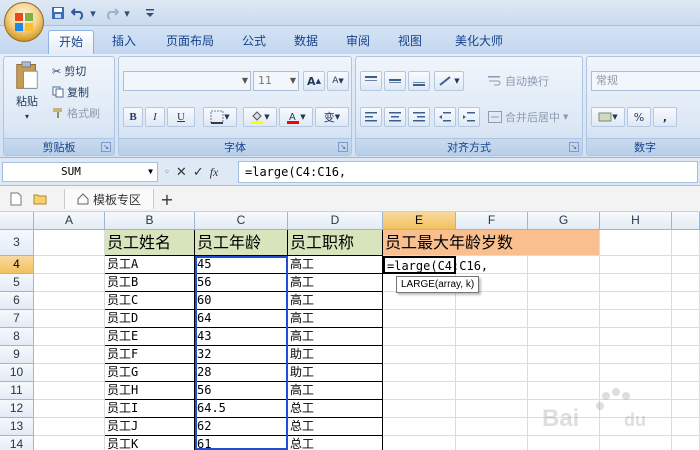 This screenshot has width=700, height=450. I want to click on new-file-icon, so click(16, 199).